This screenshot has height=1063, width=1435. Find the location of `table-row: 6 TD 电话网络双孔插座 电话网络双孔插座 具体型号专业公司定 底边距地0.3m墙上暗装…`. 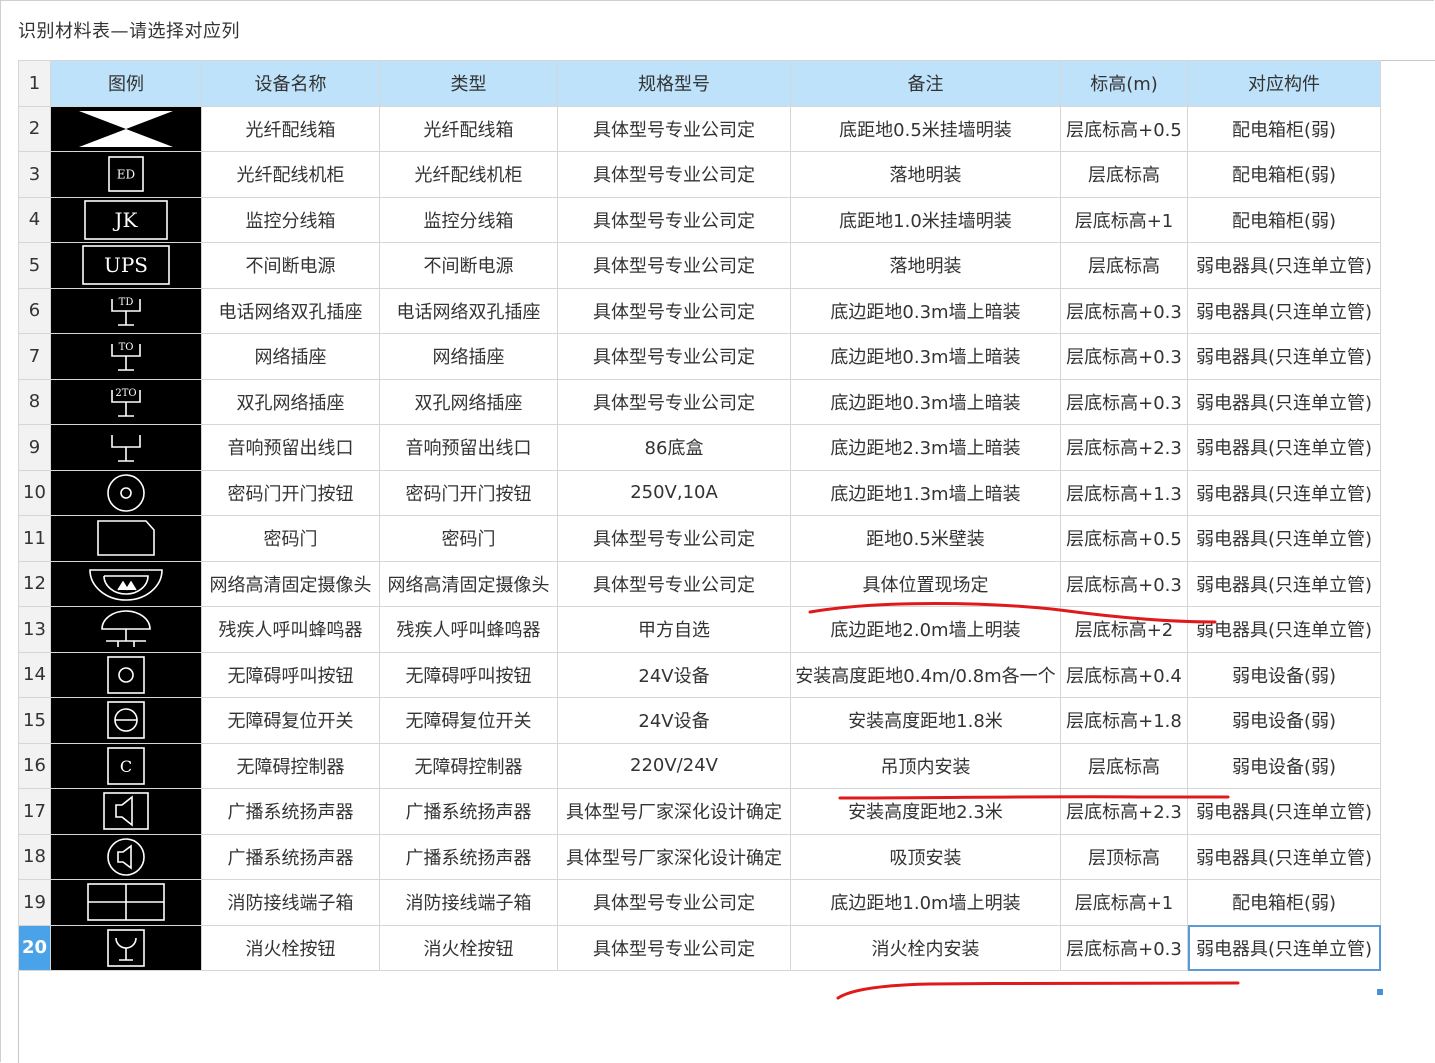

table-row: 6 TD 电话网络双孔插座 电话网络双孔插座 具体型号专业公司定 底边距地0.3m墙上暗装… is located at coordinates (699, 310).